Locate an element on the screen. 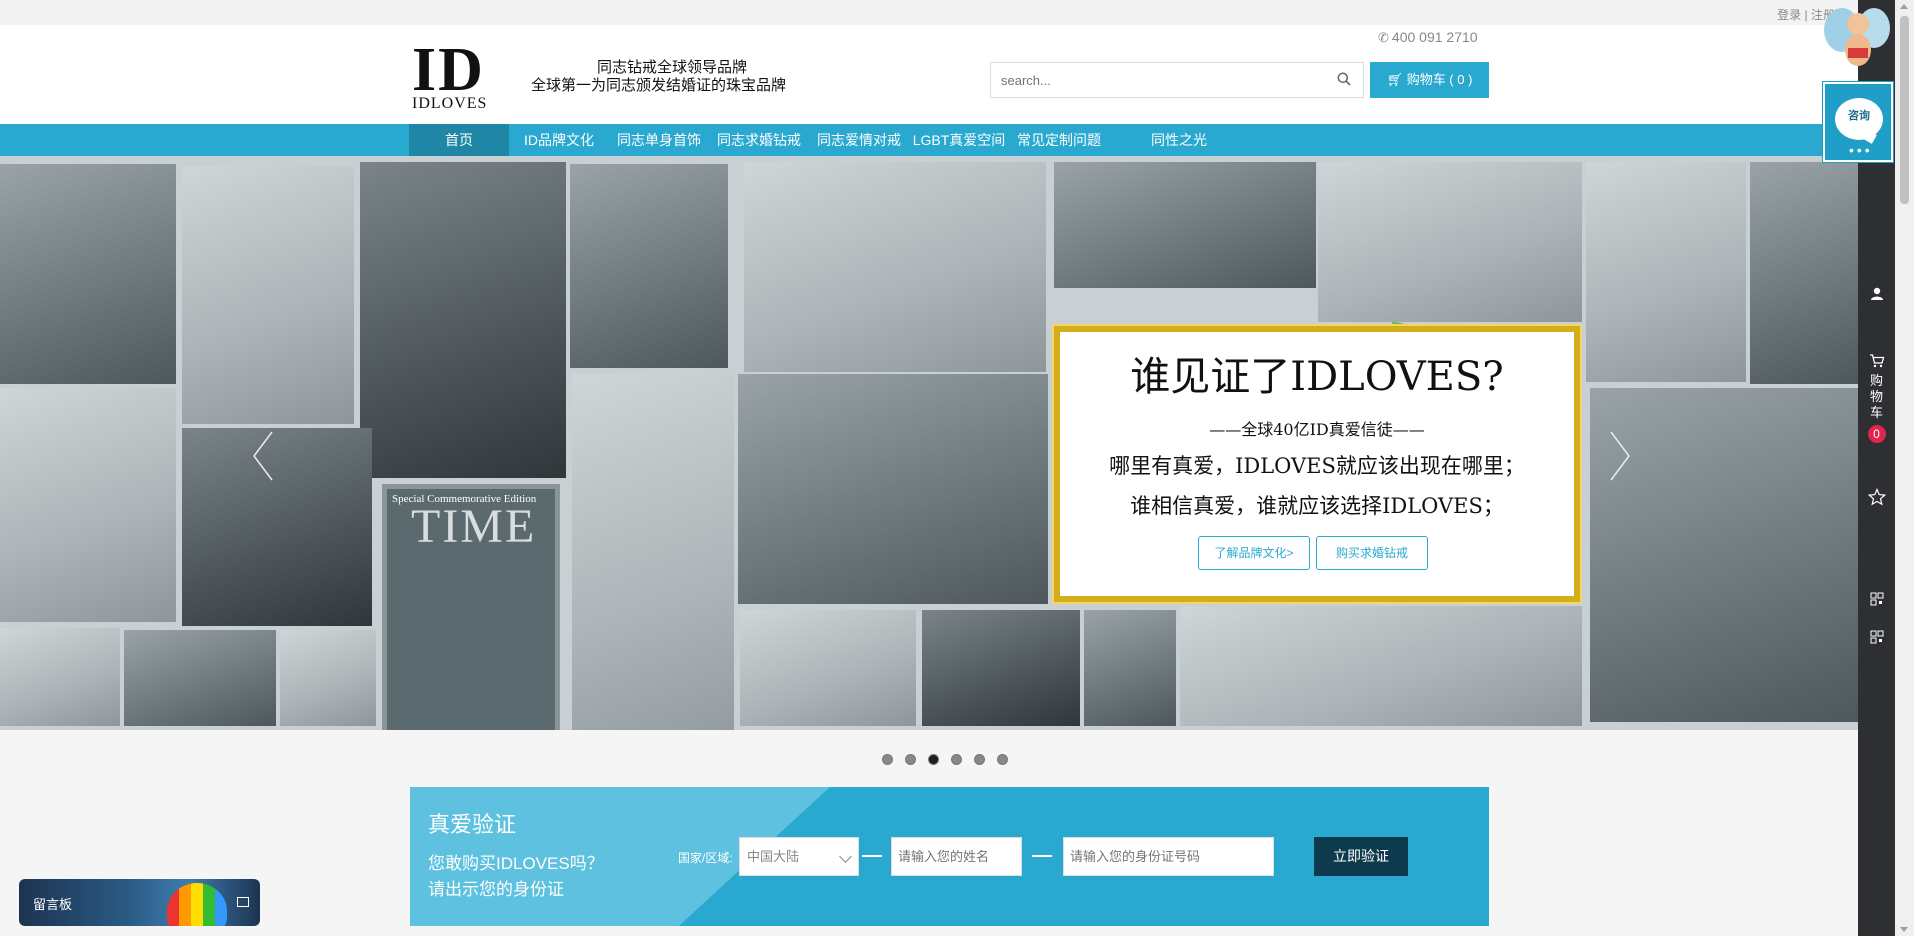 Image resolution: width=1914 pixels, height=936 pixels. brand-culture-button: 了解品牌文化> is located at coordinates (1254, 553).